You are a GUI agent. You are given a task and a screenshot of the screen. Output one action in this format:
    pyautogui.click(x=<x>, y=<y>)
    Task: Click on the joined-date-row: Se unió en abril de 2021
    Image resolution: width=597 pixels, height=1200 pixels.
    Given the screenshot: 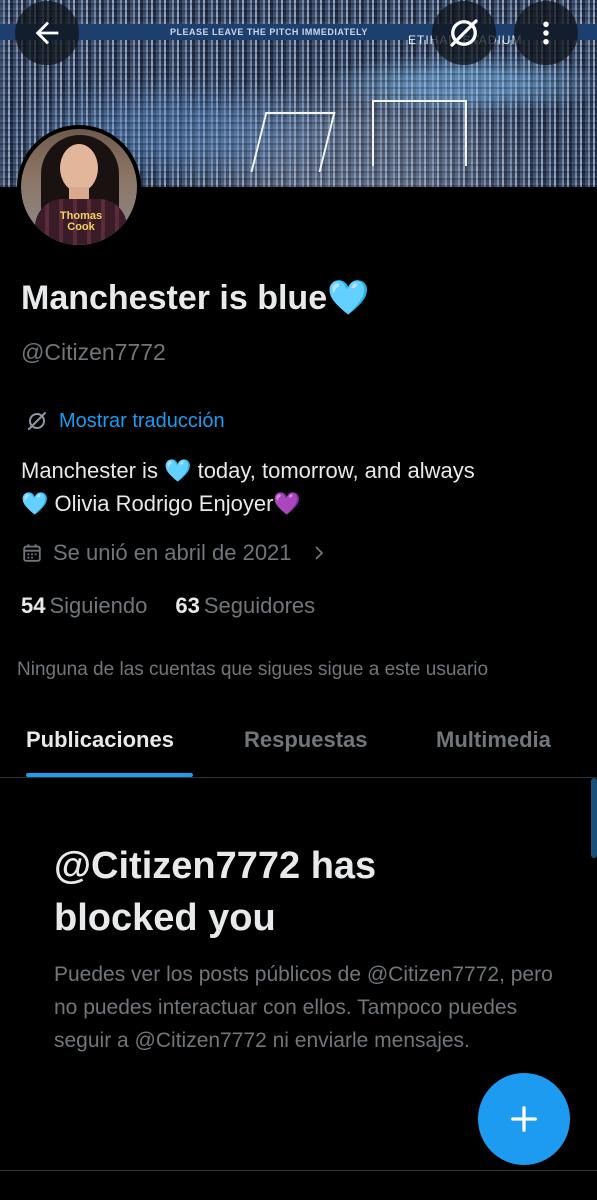 What is the action you would take?
    pyautogui.click(x=174, y=553)
    